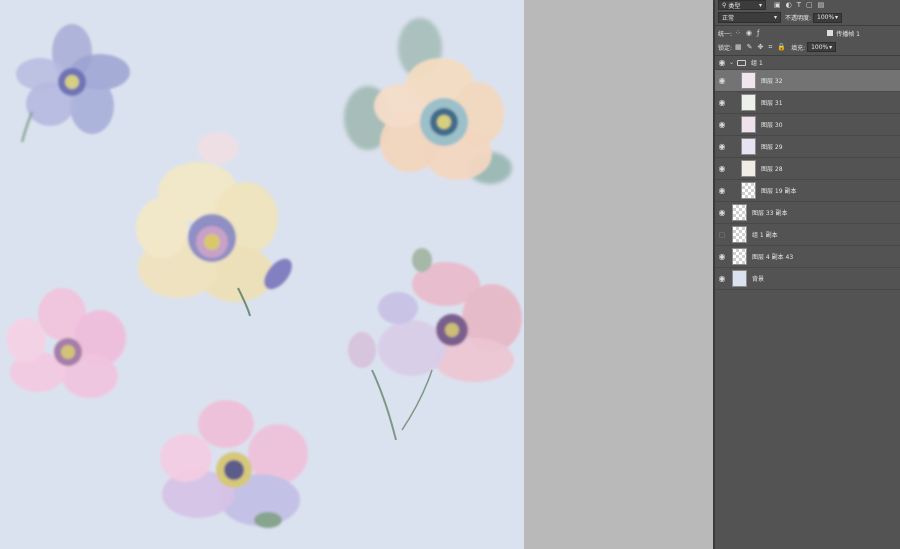 The image size is (900, 549). Describe the element at coordinates (781, 47) in the screenshot. I see `lock-icon: 🔒` at that location.